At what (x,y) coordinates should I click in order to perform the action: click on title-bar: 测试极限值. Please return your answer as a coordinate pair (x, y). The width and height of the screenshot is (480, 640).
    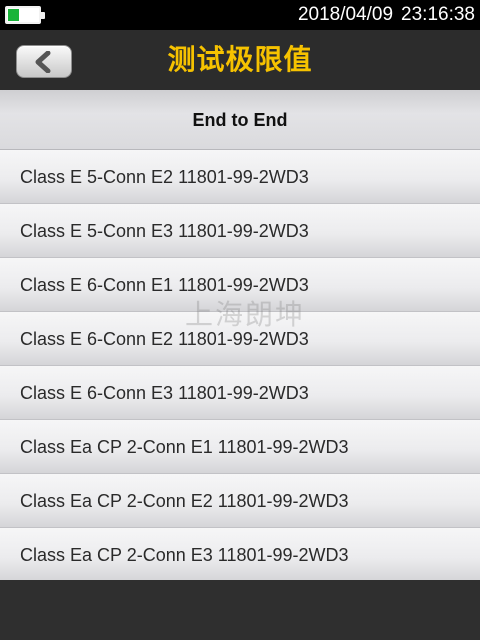
    Looking at the image, I should click on (240, 60).